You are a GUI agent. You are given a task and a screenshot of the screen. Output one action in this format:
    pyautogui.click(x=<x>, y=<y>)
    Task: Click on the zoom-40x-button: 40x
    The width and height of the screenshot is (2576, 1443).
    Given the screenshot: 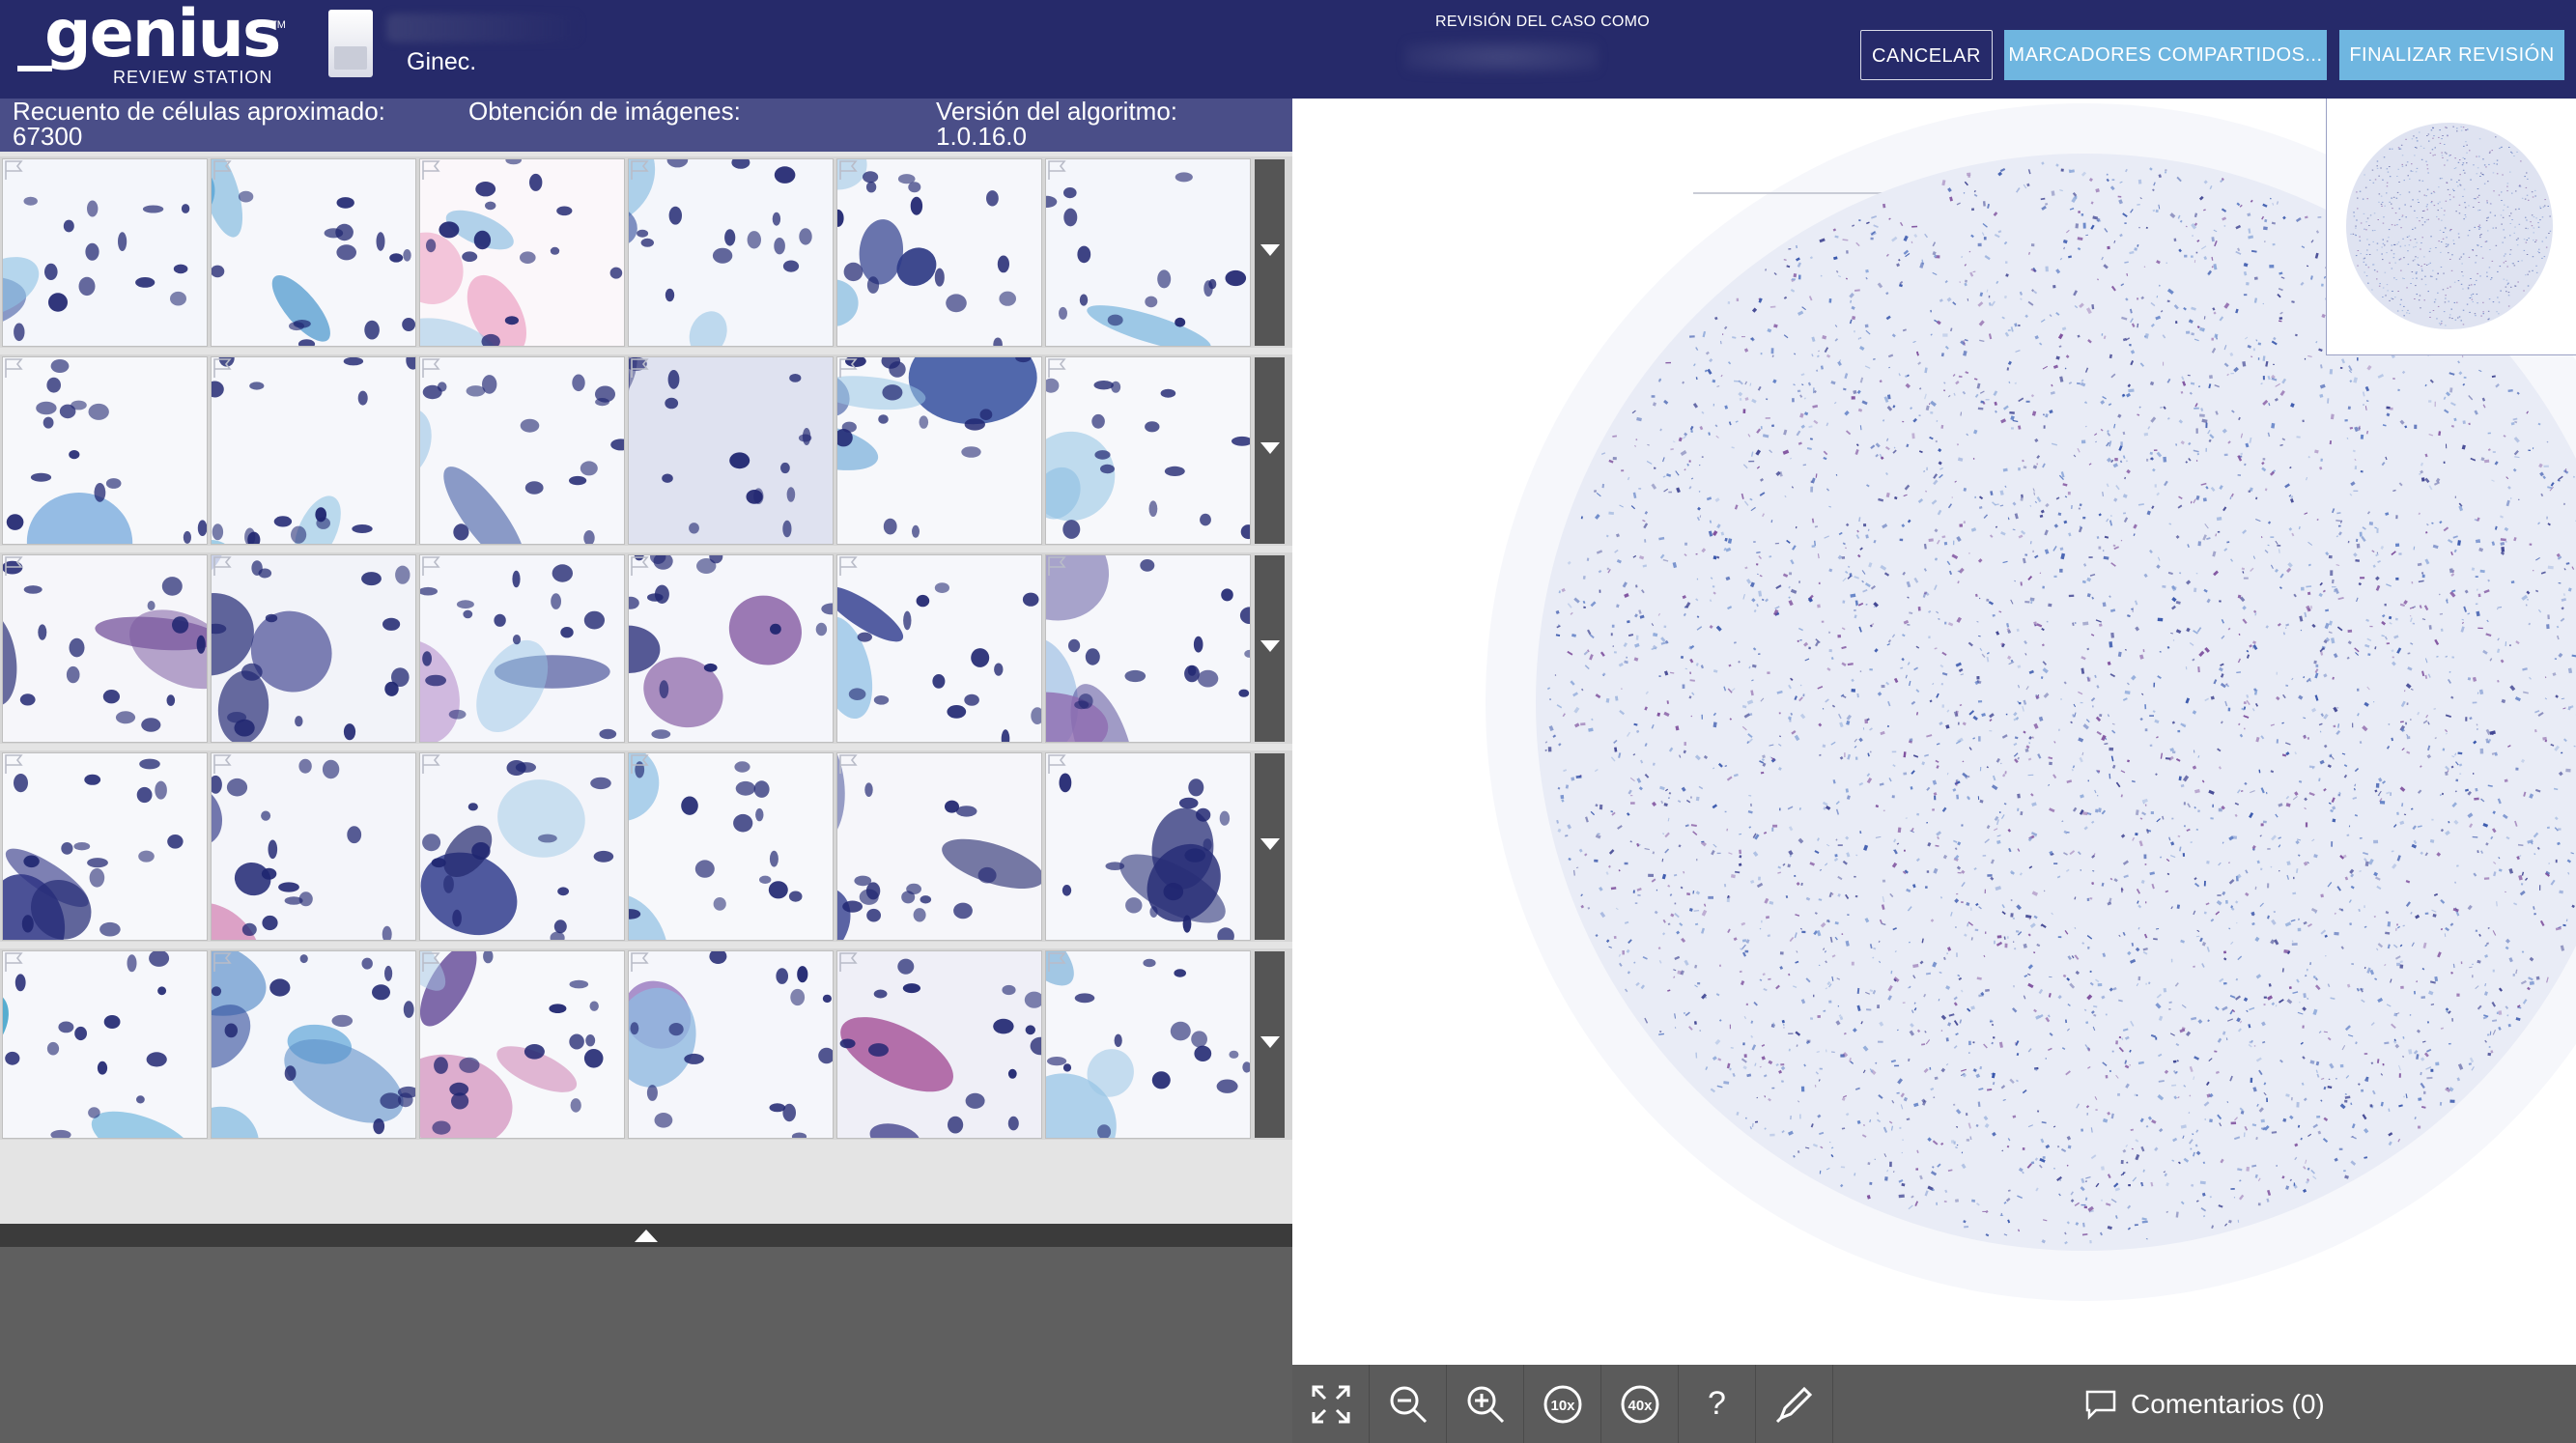 What is the action you would take?
    pyautogui.click(x=1640, y=1404)
    